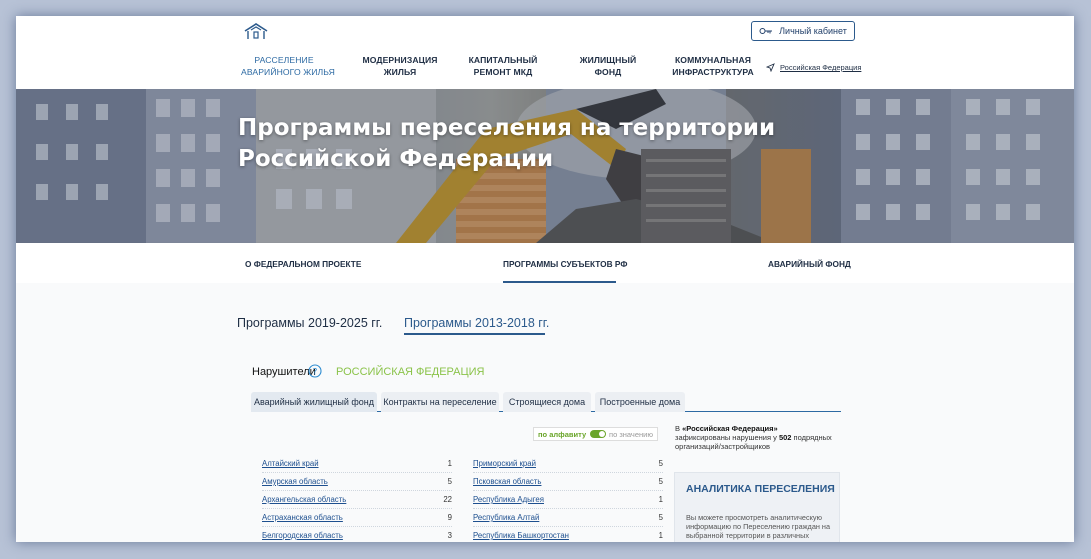  Describe the element at coordinates (400, 66) in the screenshot. I see `nav-item-modernization: МОДЕРНИЗАЦИЯ ЖИЛЬЯ` at that location.